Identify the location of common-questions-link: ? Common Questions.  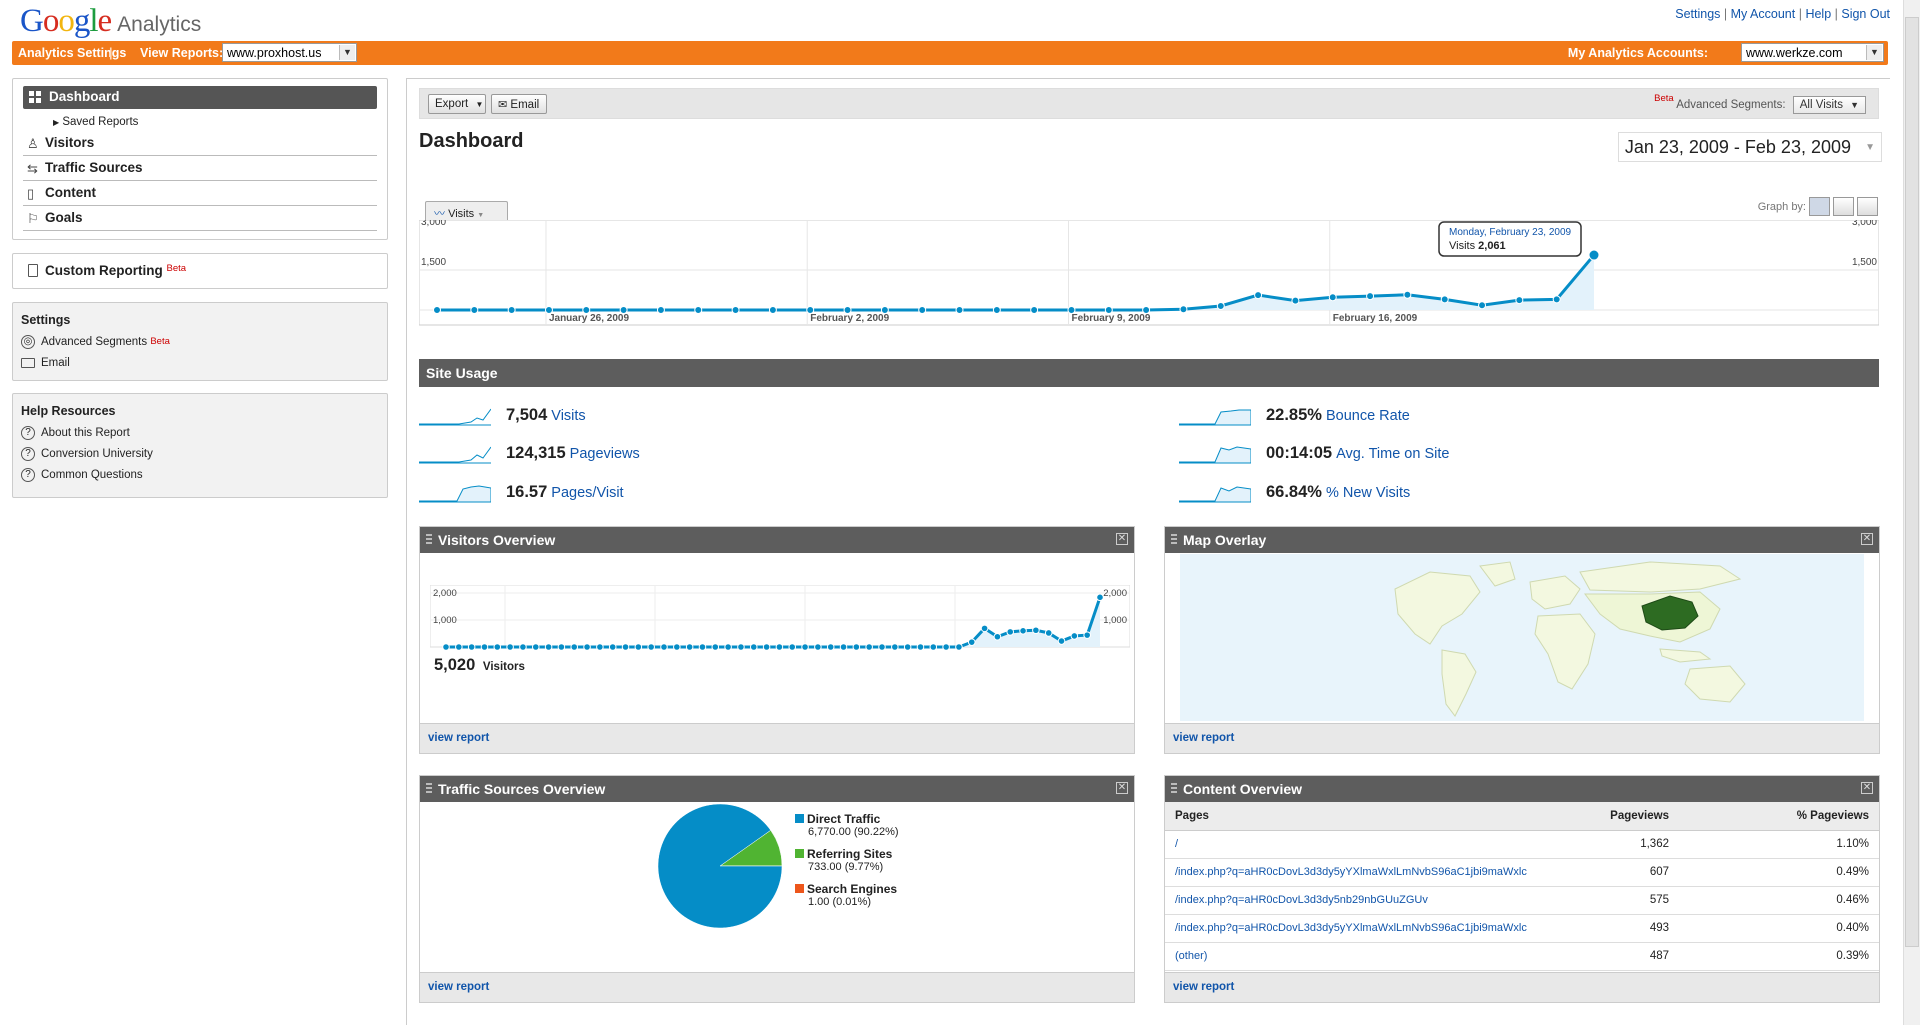
(200, 475).